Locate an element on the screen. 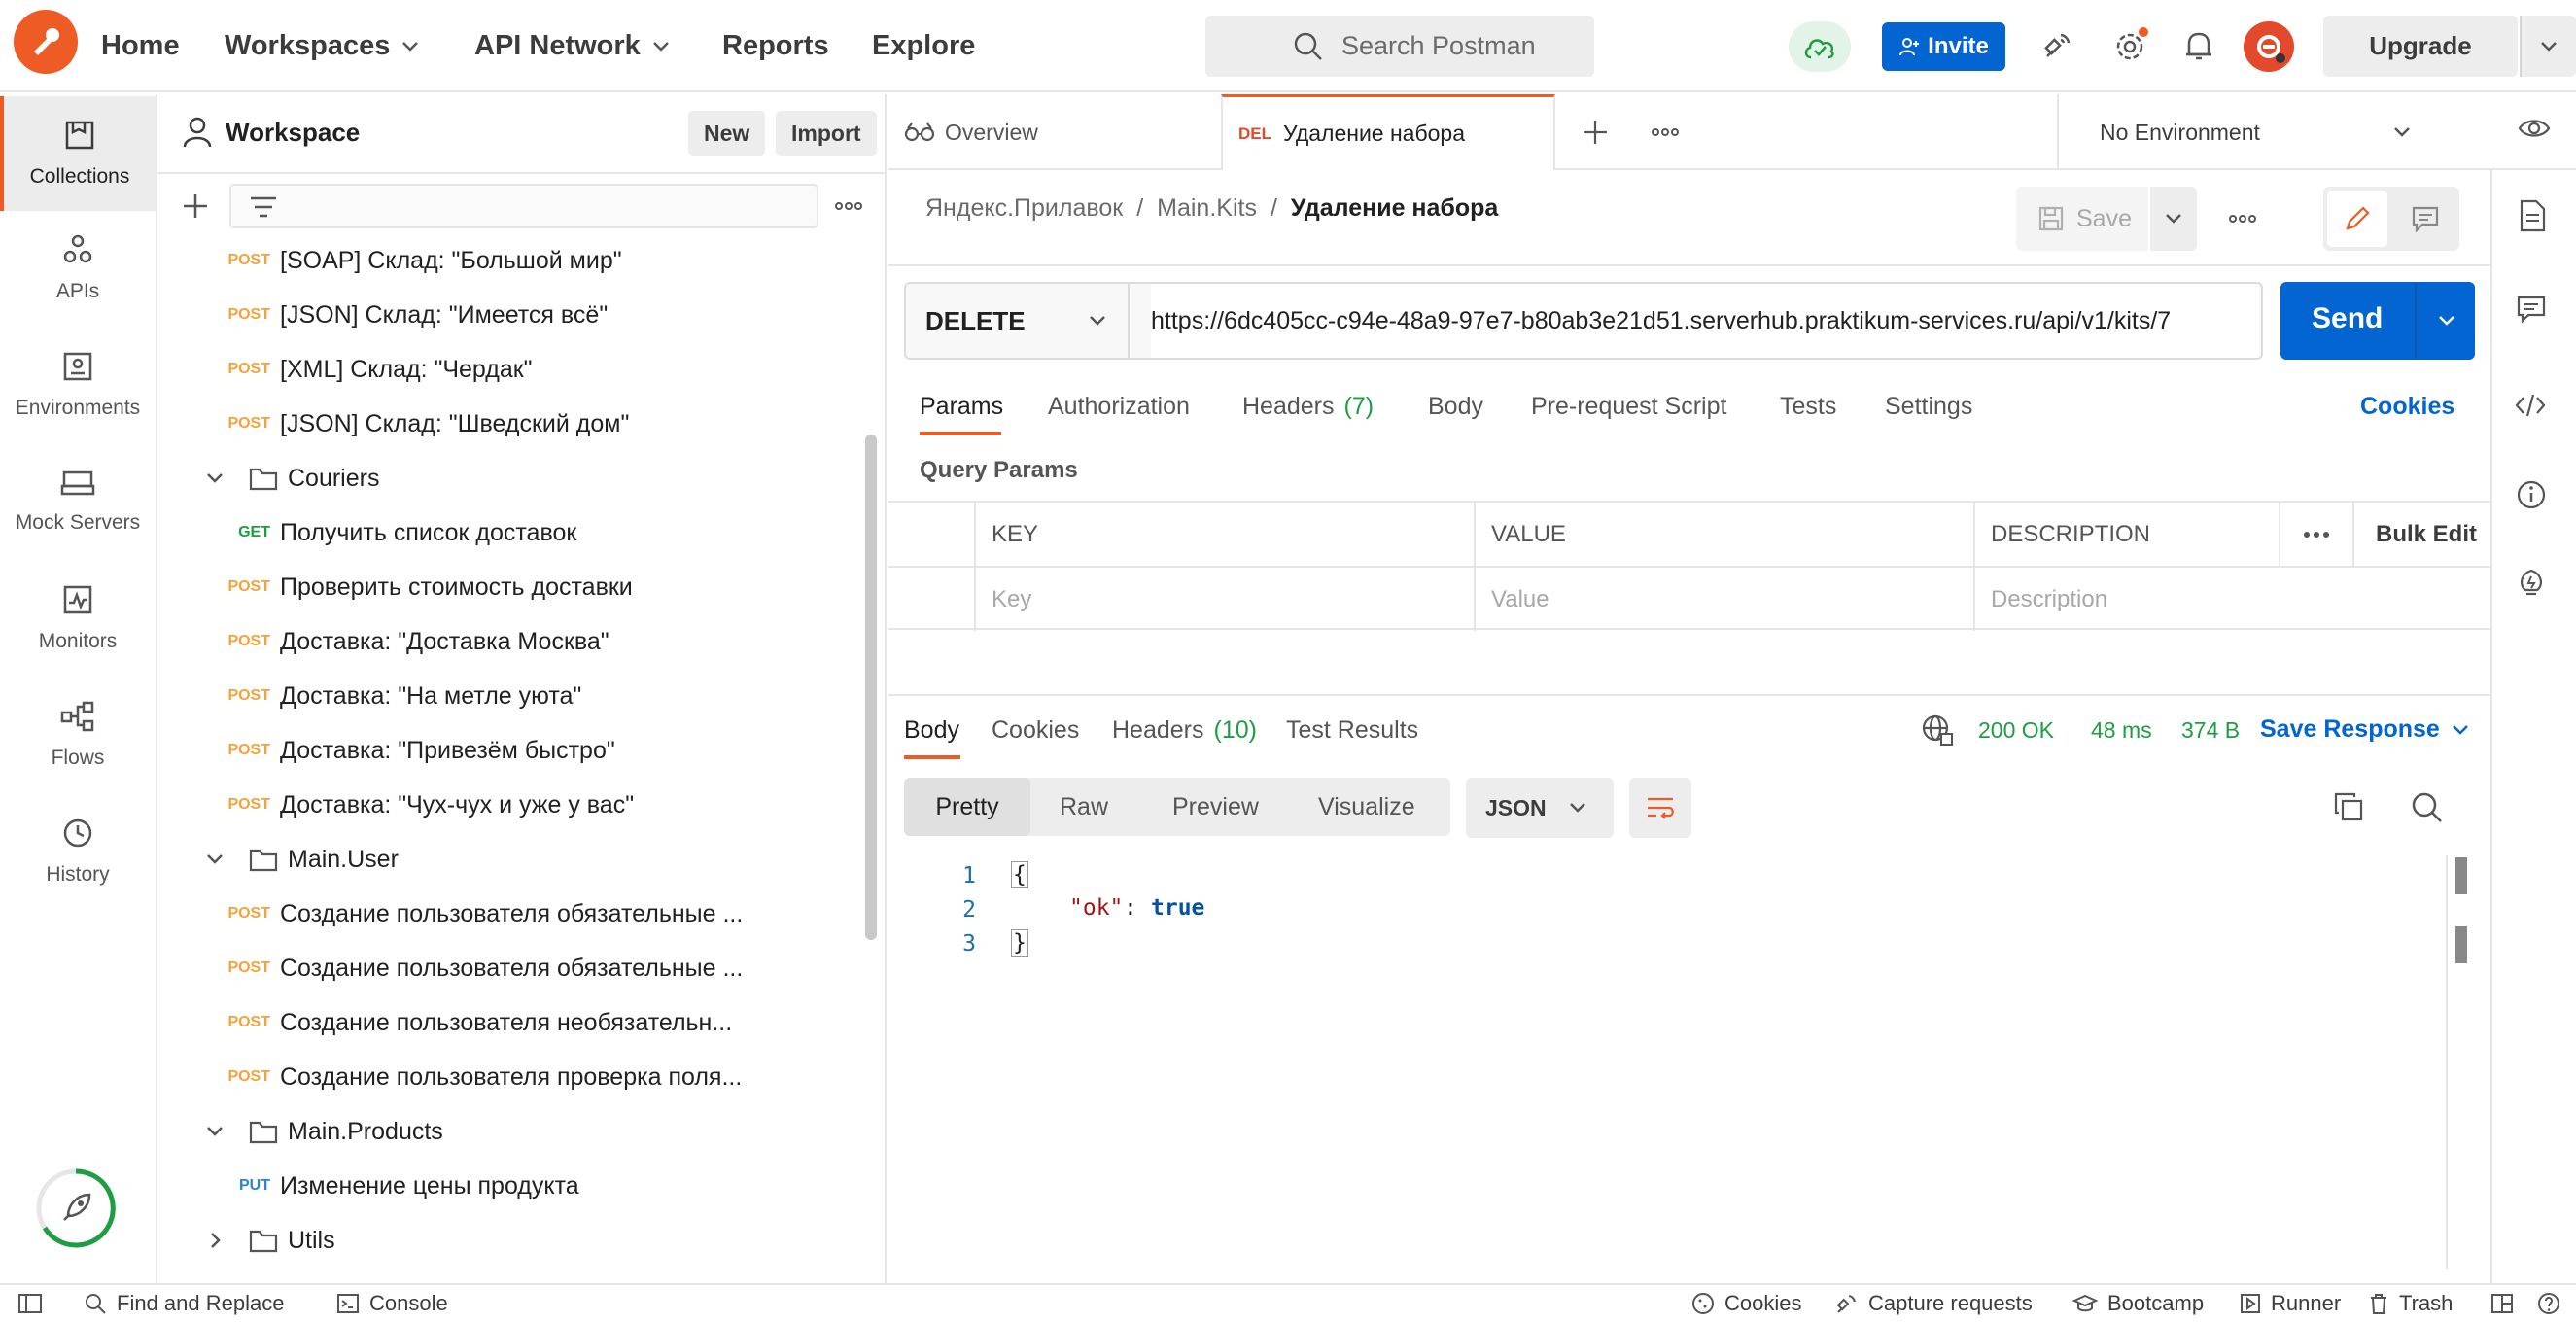 Image resolution: width=2576 pixels, height=1322 pixels. environment-selector: No Environment is located at coordinates (2261, 132).